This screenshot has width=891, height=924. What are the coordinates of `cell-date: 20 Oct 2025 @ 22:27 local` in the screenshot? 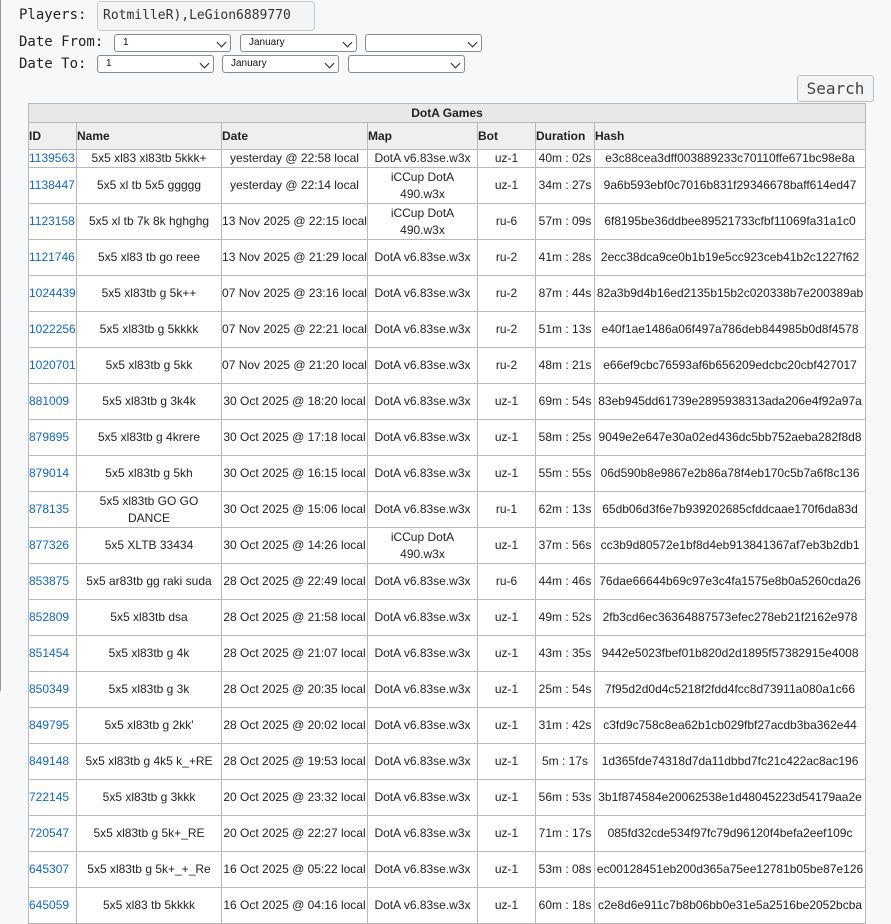 It's located at (294, 833).